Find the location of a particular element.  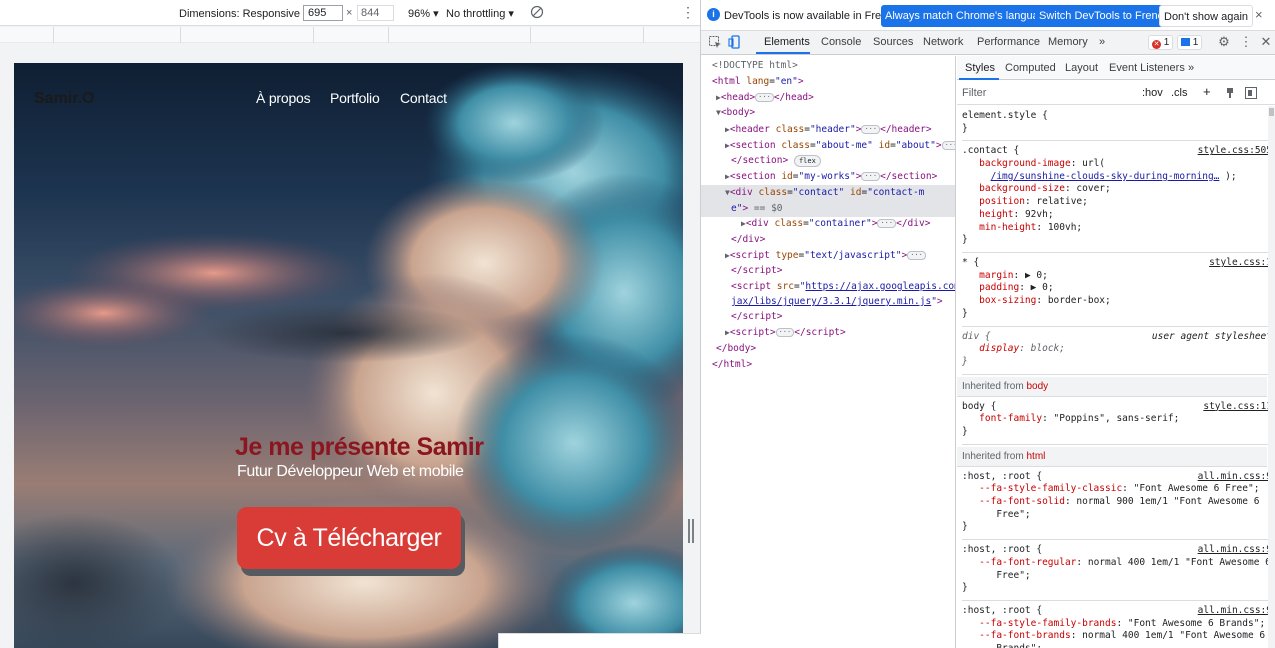

styles-scrollbar is located at coordinates (1271, 377).